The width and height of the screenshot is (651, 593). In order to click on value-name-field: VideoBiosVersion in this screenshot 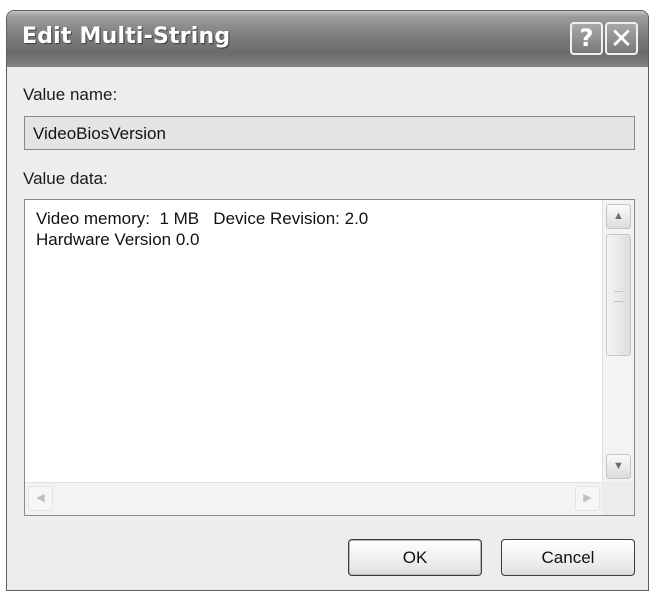, I will do `click(329, 133)`.